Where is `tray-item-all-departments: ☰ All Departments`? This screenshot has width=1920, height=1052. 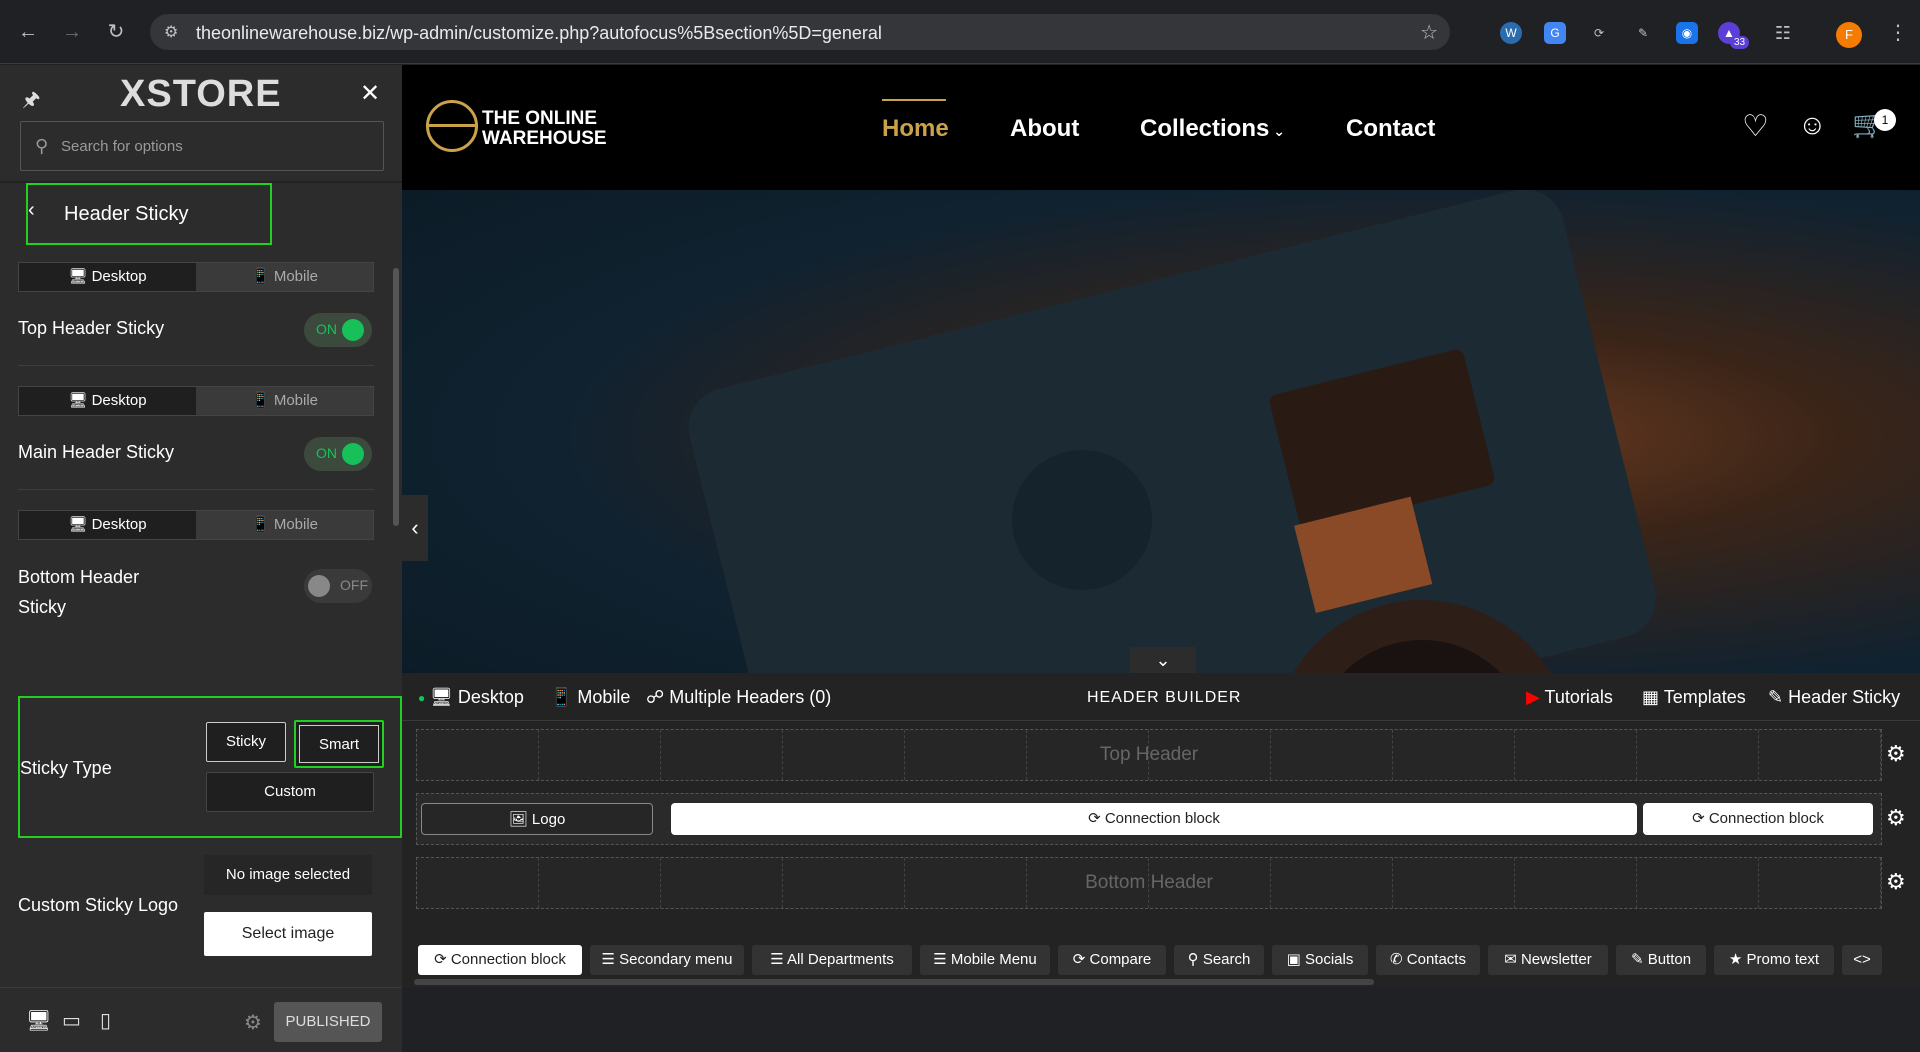 tray-item-all-departments: ☰ All Departments is located at coordinates (832, 960).